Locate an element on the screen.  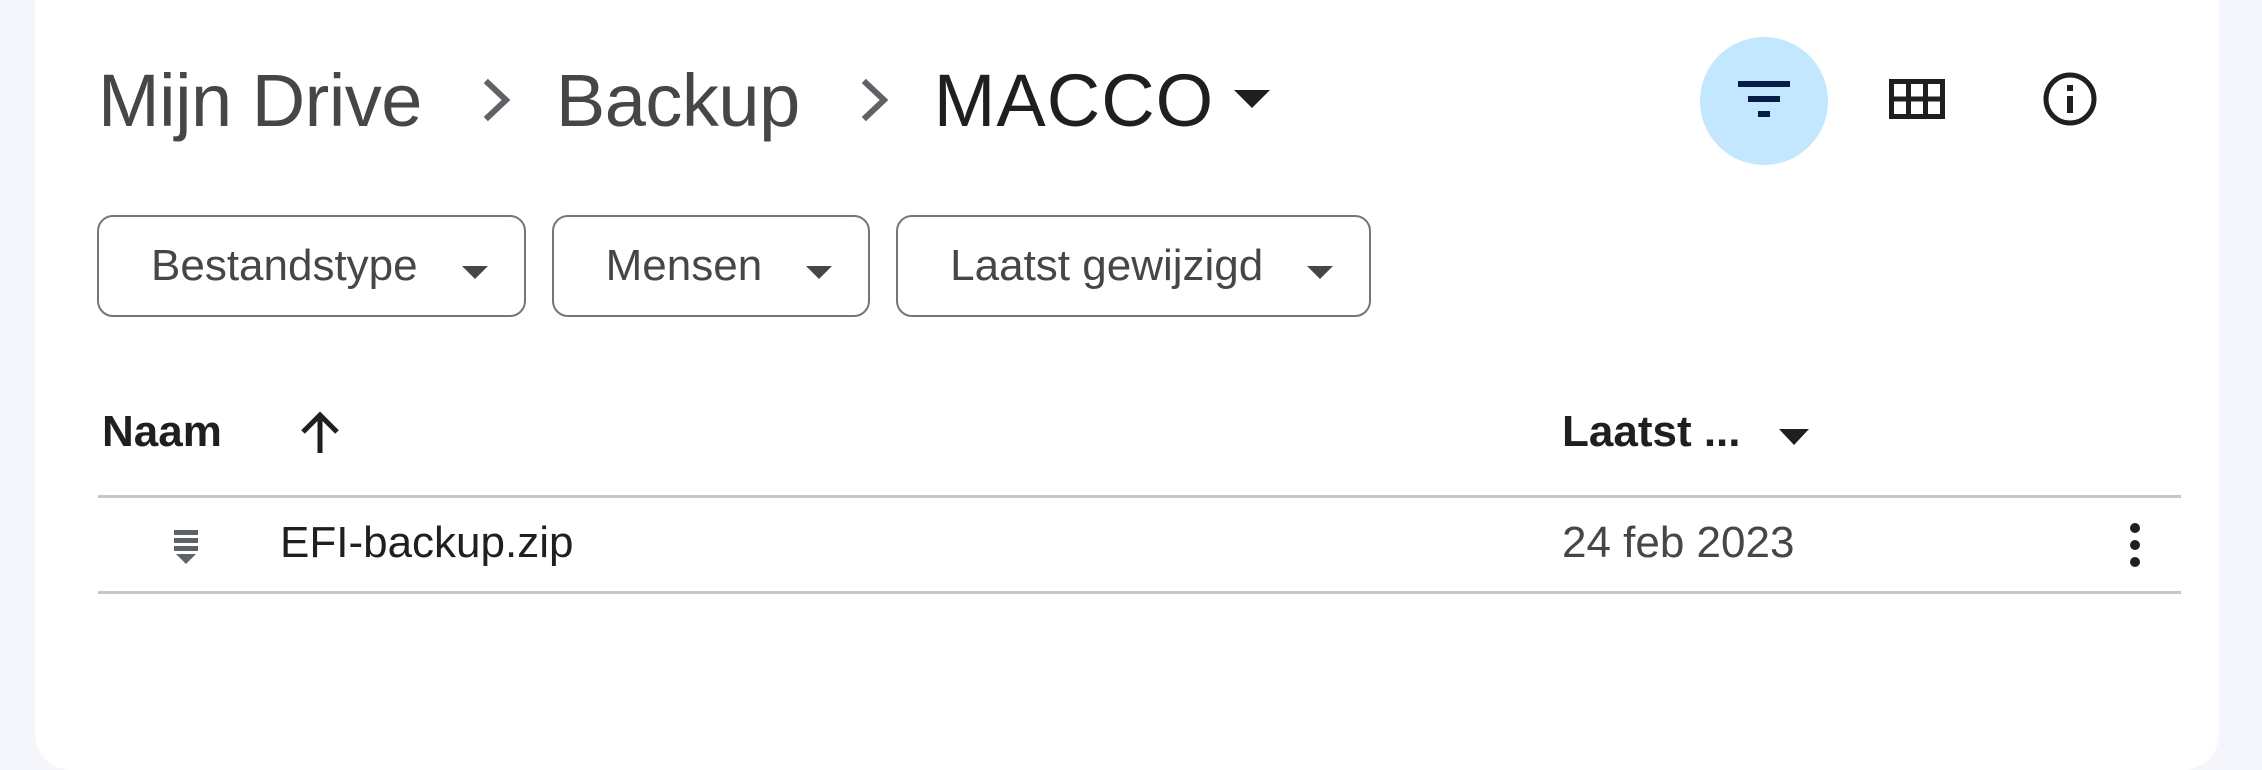
filter-chips: Bestandstype Mensen Laatst gewijzigd is located at coordinates (734, 266).